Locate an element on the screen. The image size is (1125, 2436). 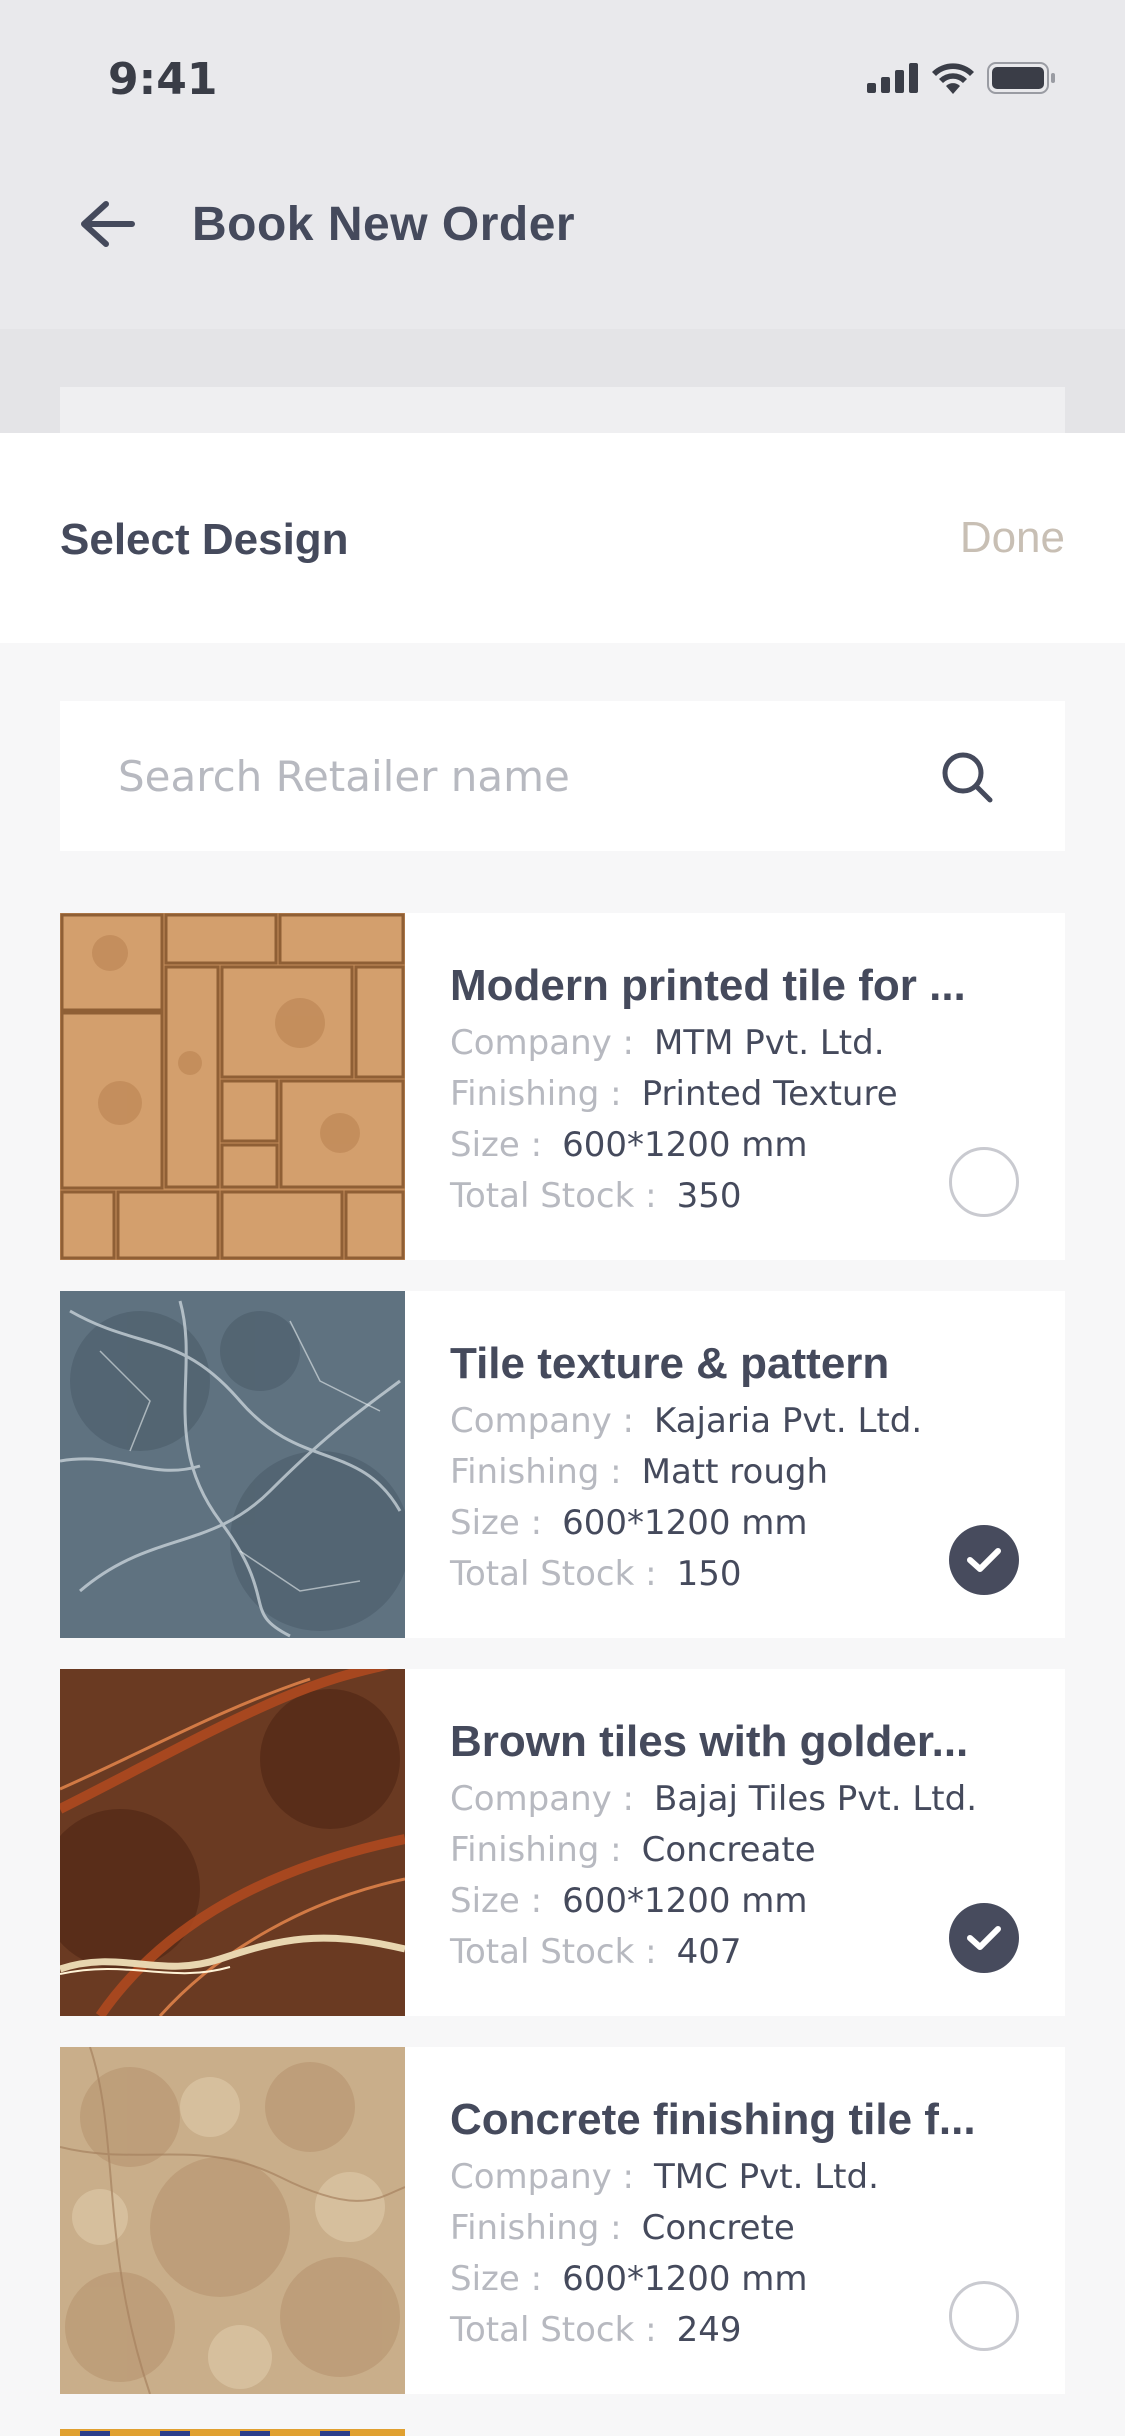
search-icon is located at coordinates (967, 777).